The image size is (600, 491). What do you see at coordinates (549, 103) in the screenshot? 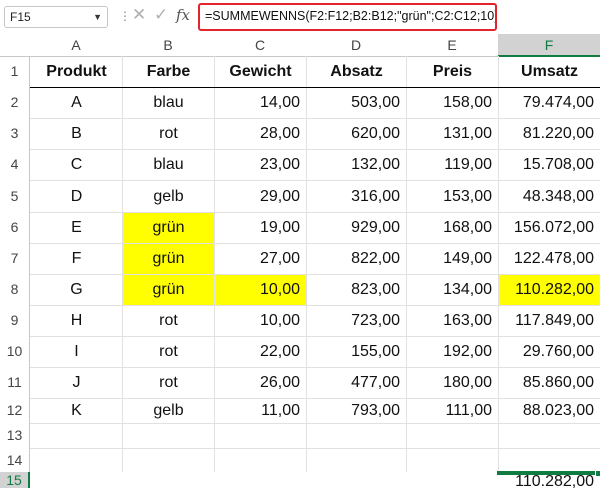
I see `cell-f2: 79.474,00` at bounding box center [549, 103].